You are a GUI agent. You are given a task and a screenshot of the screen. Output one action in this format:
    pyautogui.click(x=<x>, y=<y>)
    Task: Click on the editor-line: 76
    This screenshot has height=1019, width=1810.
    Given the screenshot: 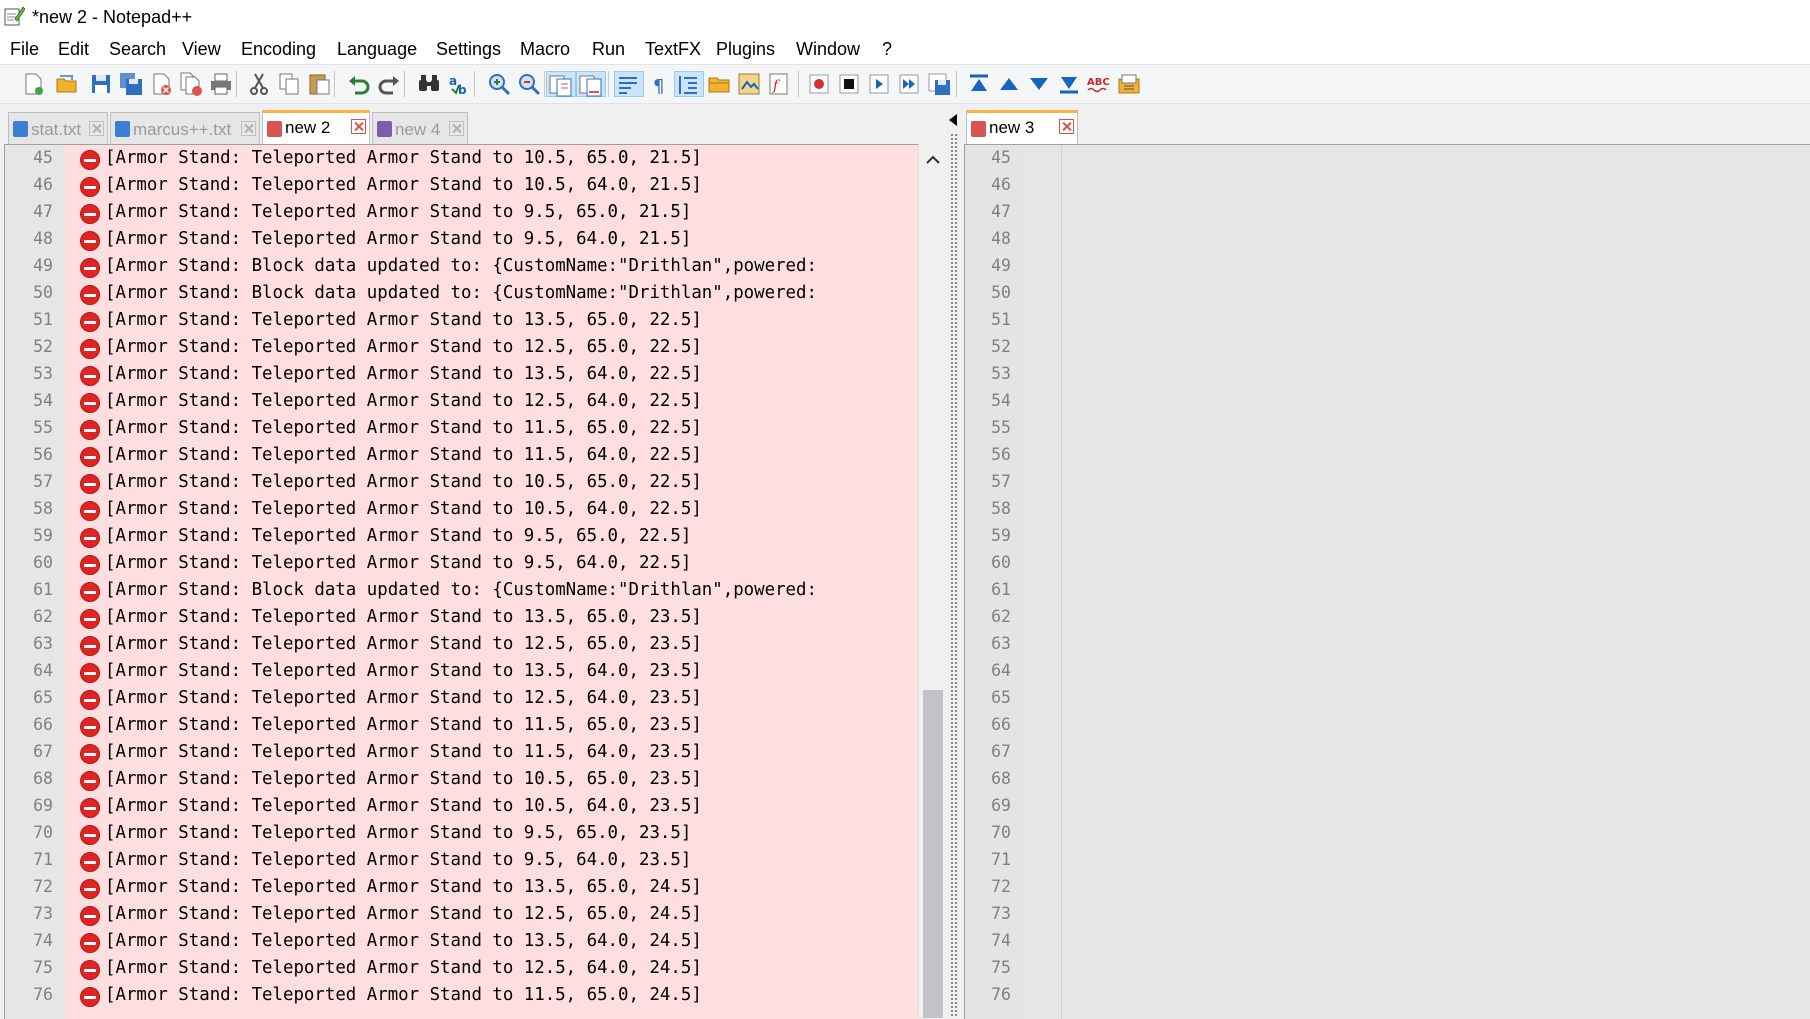 What is the action you would take?
    pyautogui.click(x=1387, y=995)
    